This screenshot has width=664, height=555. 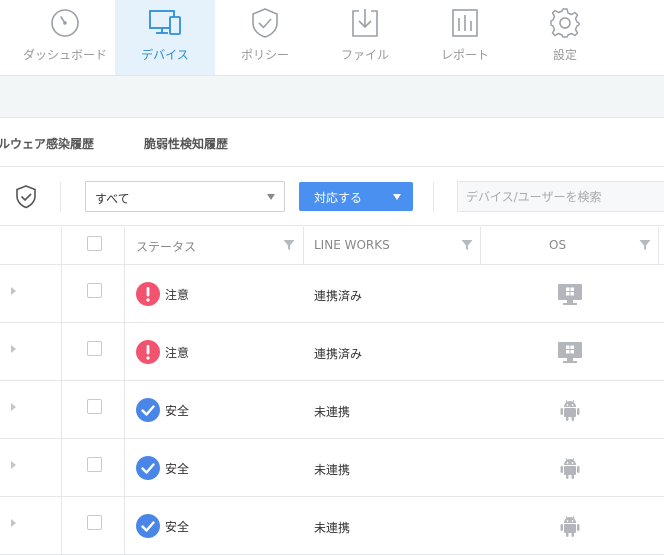 What do you see at coordinates (465, 23) in the screenshot?
I see `report-chart-icon` at bounding box center [465, 23].